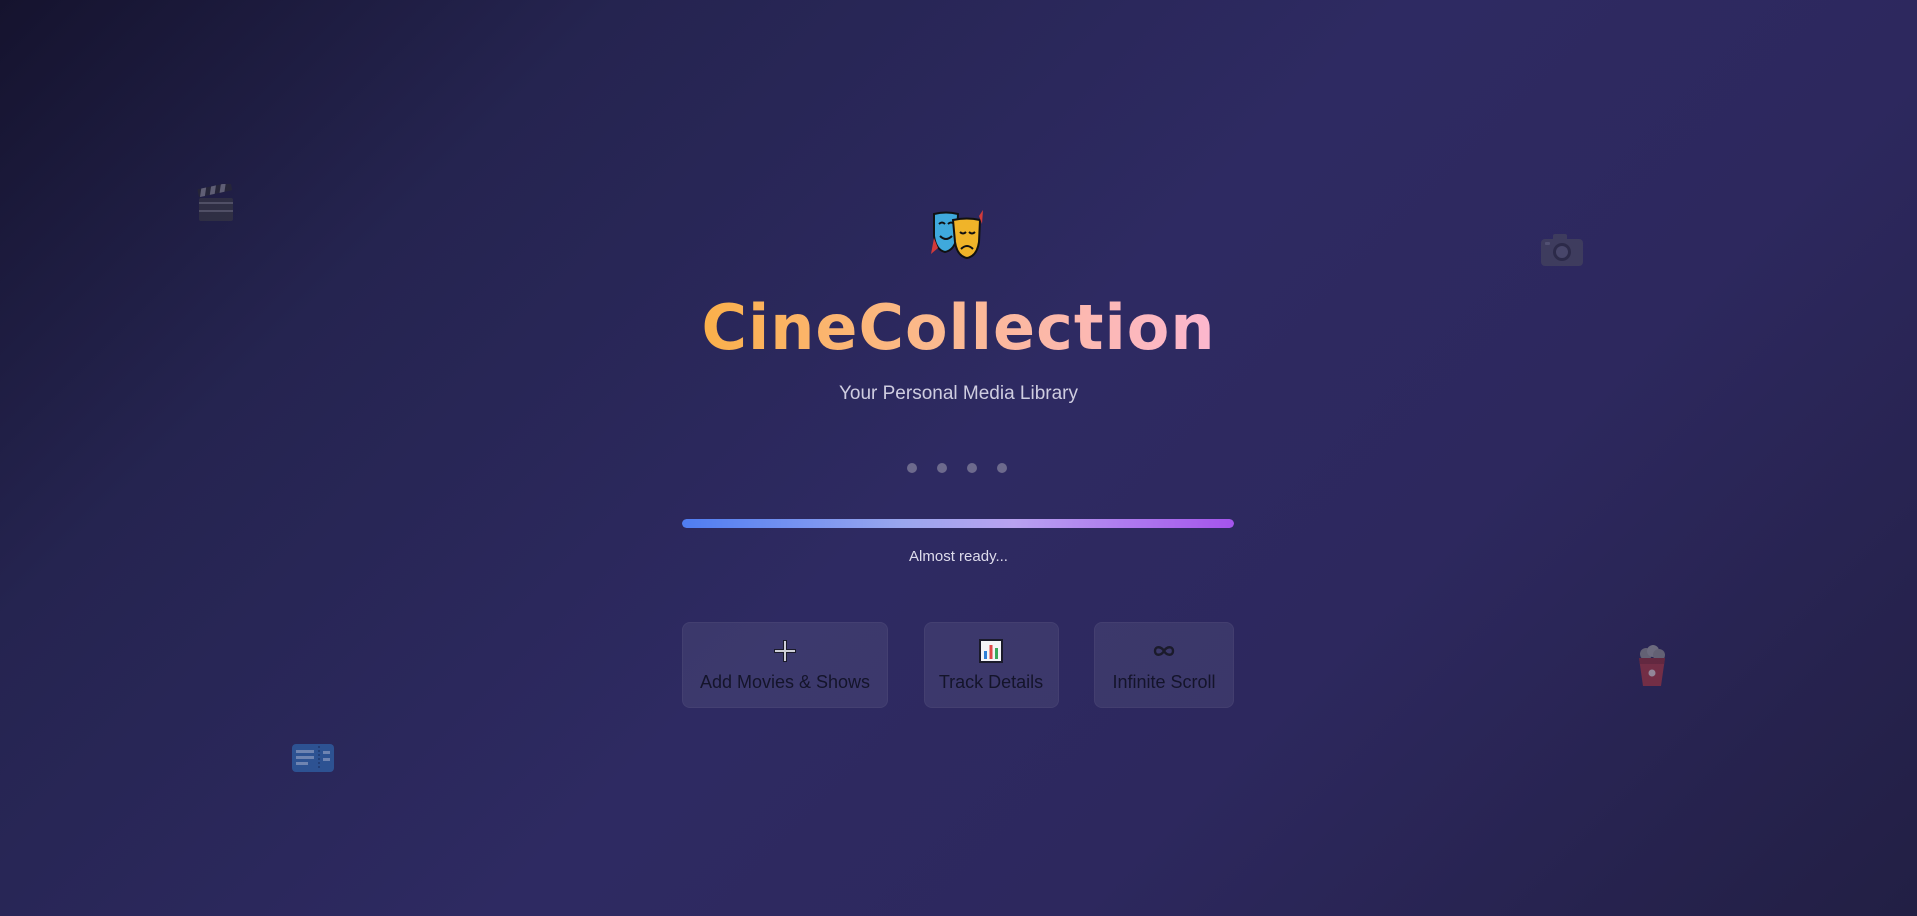  I want to click on feature-track-details: Track Details, so click(991, 665).